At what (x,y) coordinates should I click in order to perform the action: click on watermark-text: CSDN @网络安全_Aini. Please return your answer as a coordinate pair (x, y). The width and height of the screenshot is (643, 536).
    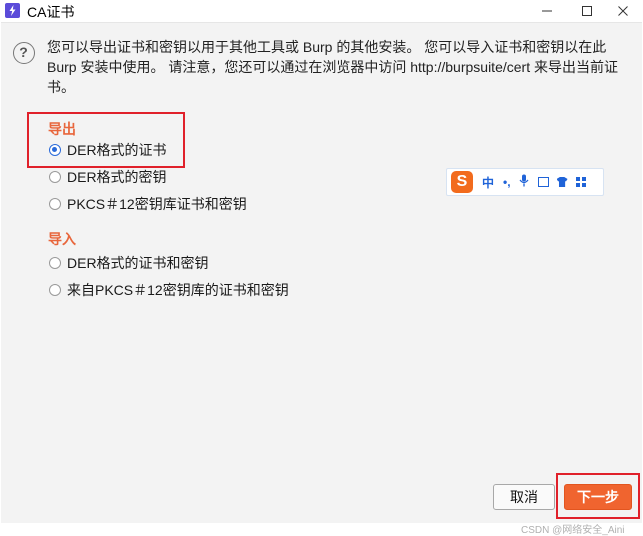
    Looking at the image, I should click on (573, 530).